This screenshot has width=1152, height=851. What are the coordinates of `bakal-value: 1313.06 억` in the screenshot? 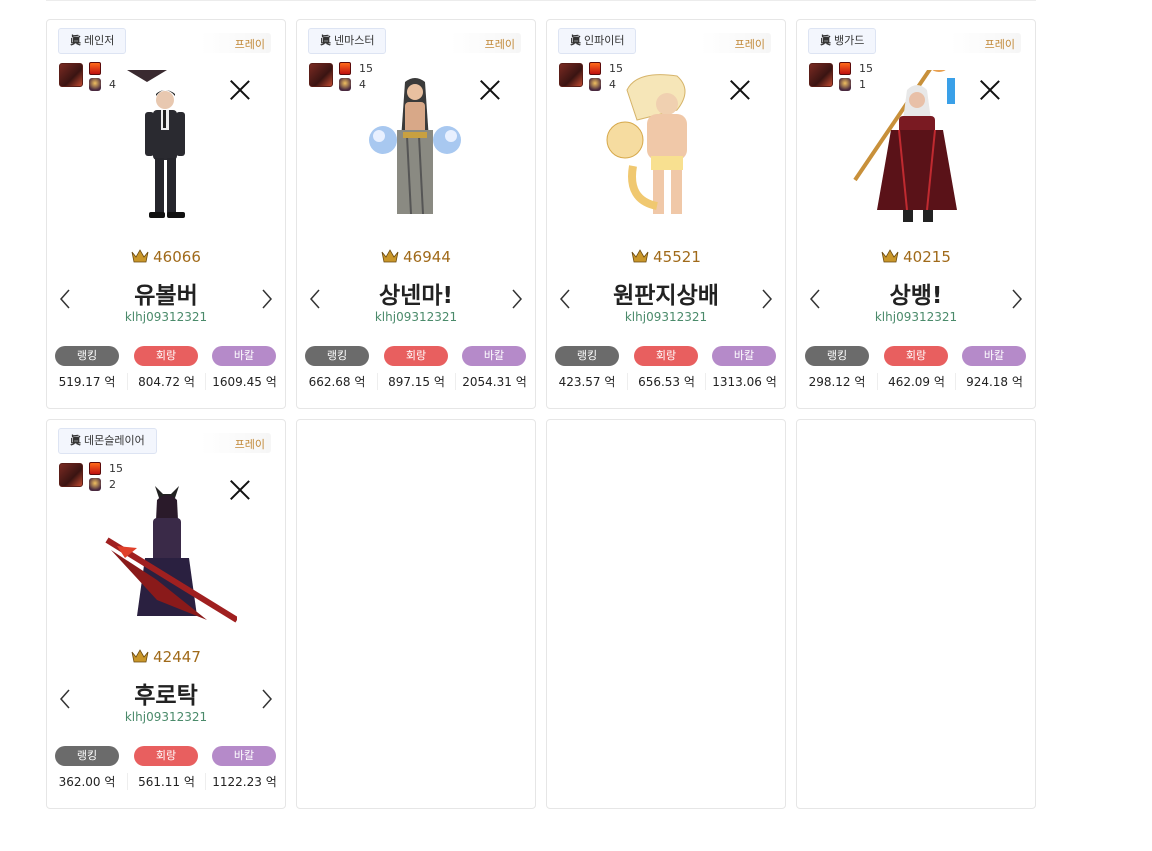 It's located at (744, 381).